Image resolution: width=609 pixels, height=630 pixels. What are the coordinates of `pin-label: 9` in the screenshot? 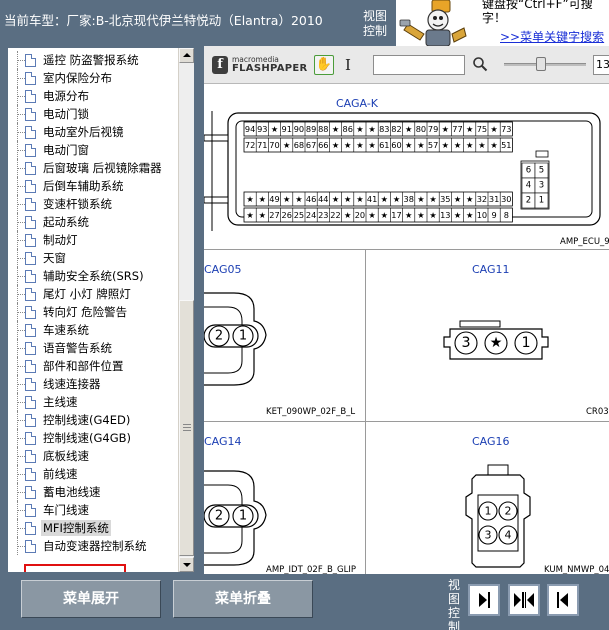 It's located at (493, 215).